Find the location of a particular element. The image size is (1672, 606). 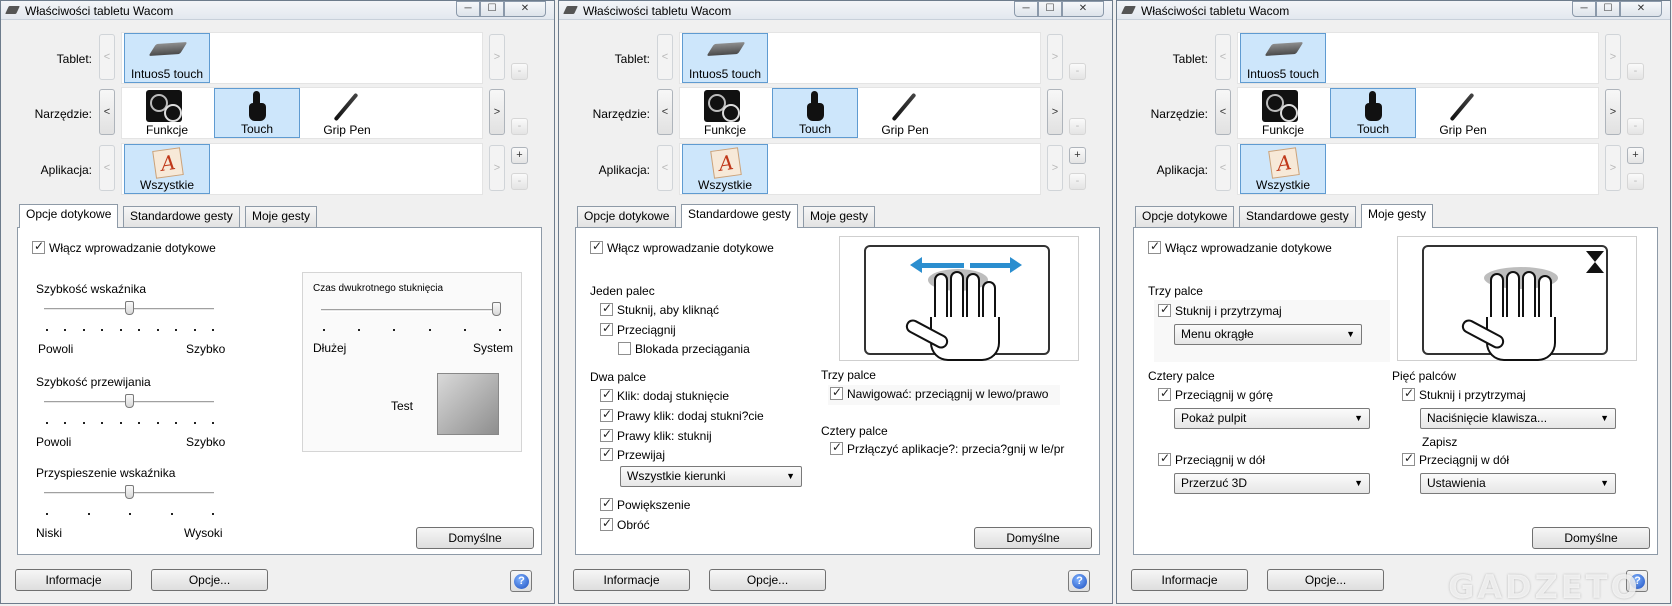

scroll-speed-slider is located at coordinates (129, 401).